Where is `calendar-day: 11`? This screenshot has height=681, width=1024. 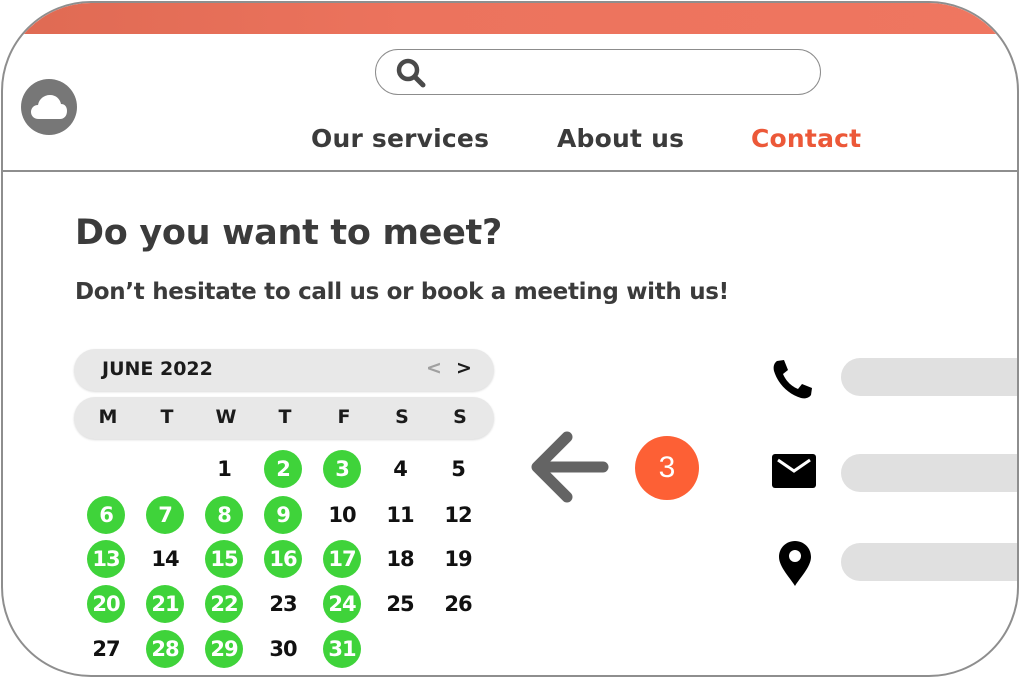 calendar-day: 11 is located at coordinates (400, 515).